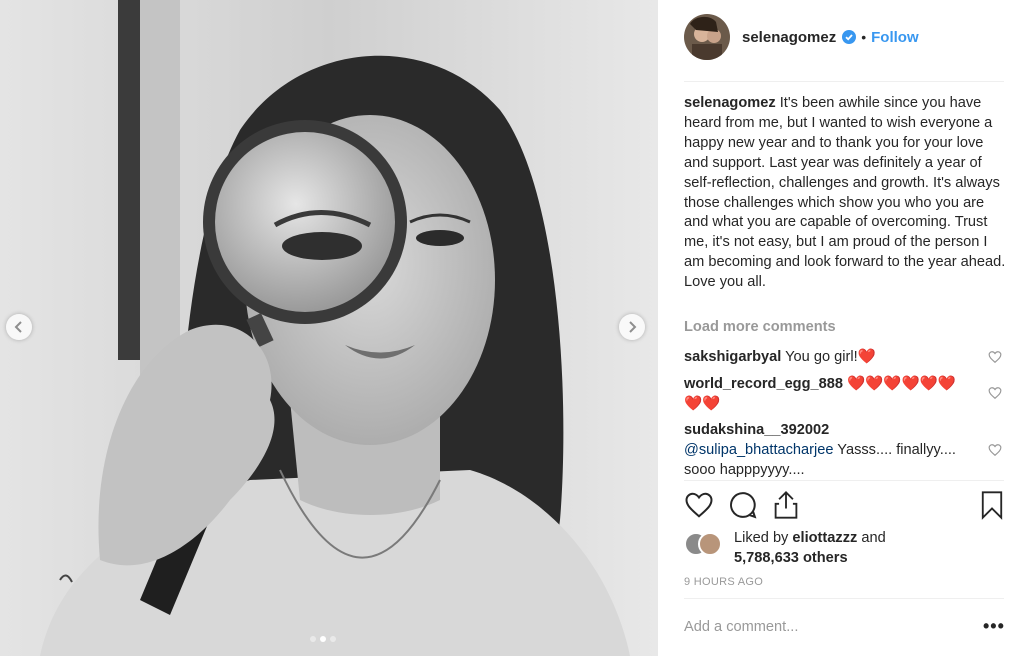 This screenshot has height=656, width=1024. Describe the element at coordinates (710, 544) in the screenshot. I see `liker-avatar` at that location.